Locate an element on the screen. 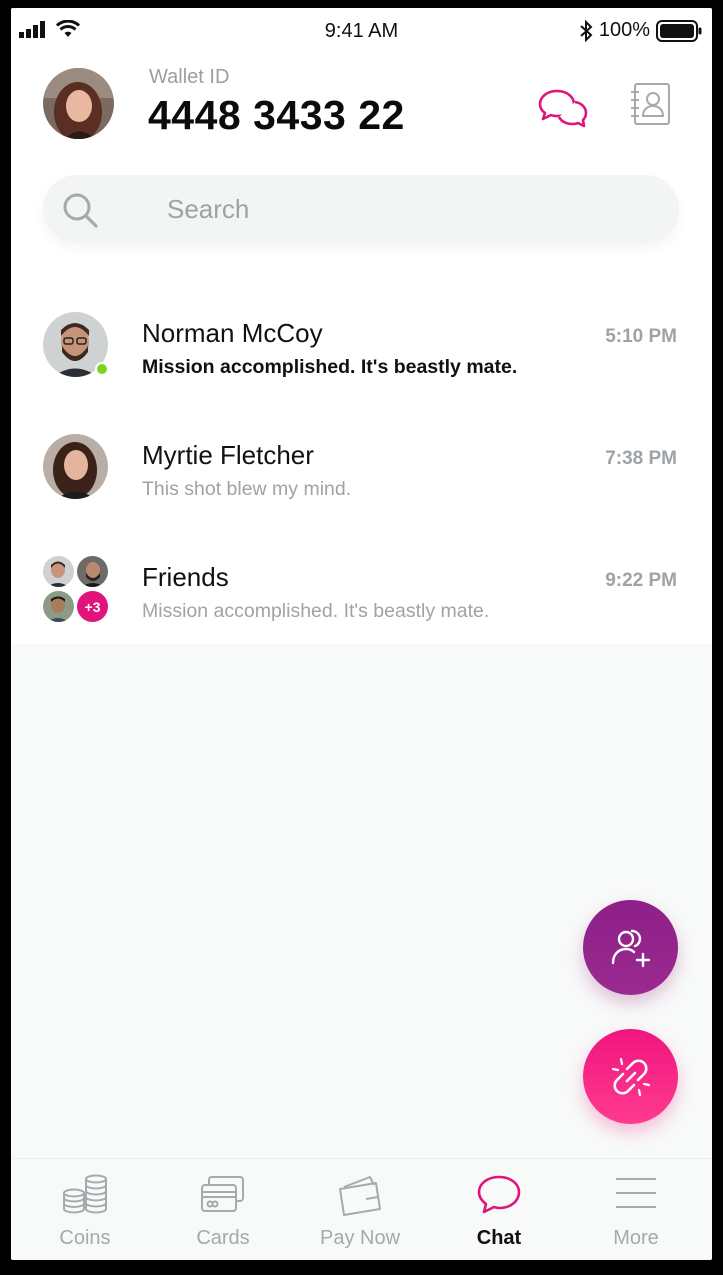  broken-link-icon is located at coordinates (630, 1076).